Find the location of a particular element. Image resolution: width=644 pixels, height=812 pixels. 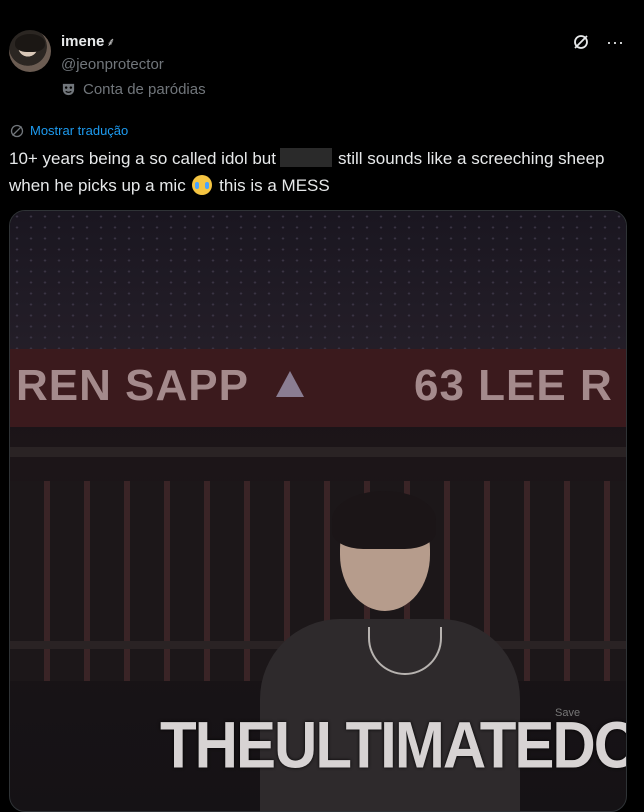

avatar is located at coordinates (30, 51).